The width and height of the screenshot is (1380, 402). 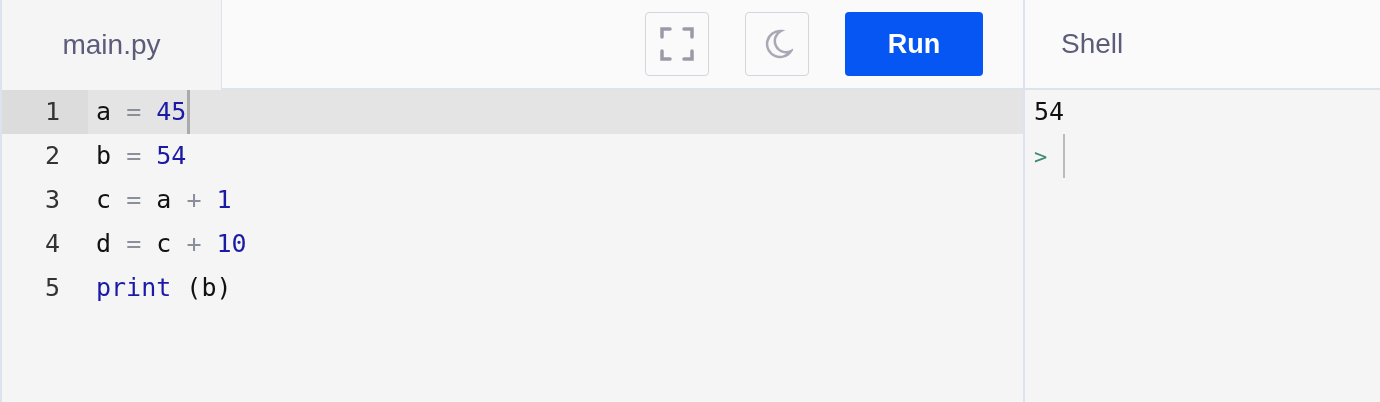 I want to click on line-number: 5, so click(x=52, y=288).